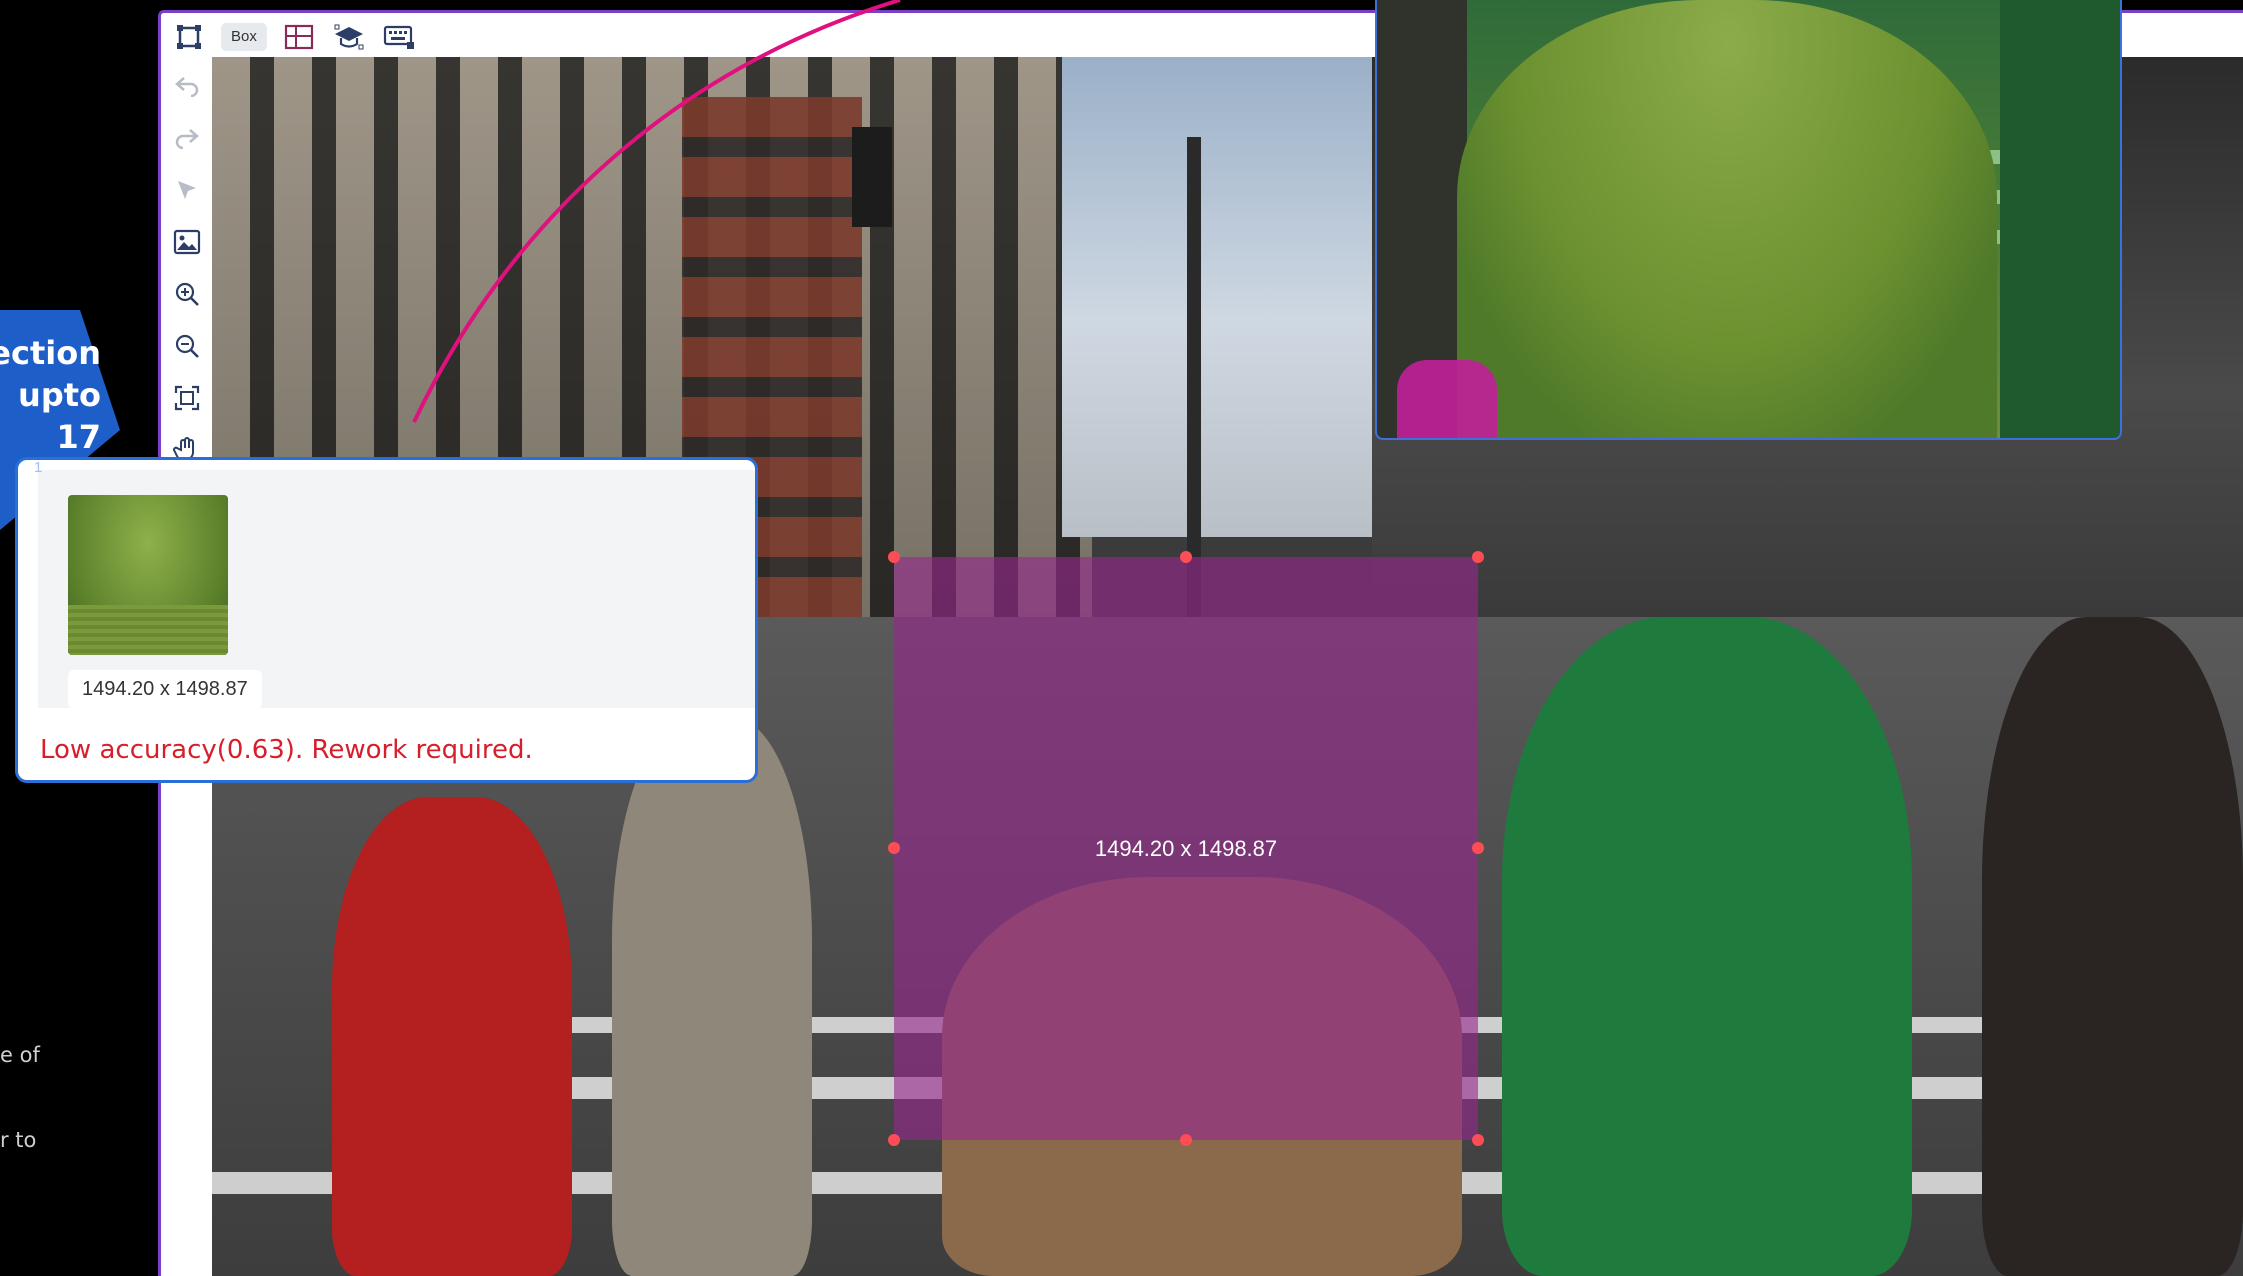 Image resolution: width=2243 pixels, height=1276 pixels. I want to click on bounding-box-annotation: 1494.20 x 1498.87, so click(1186, 848).